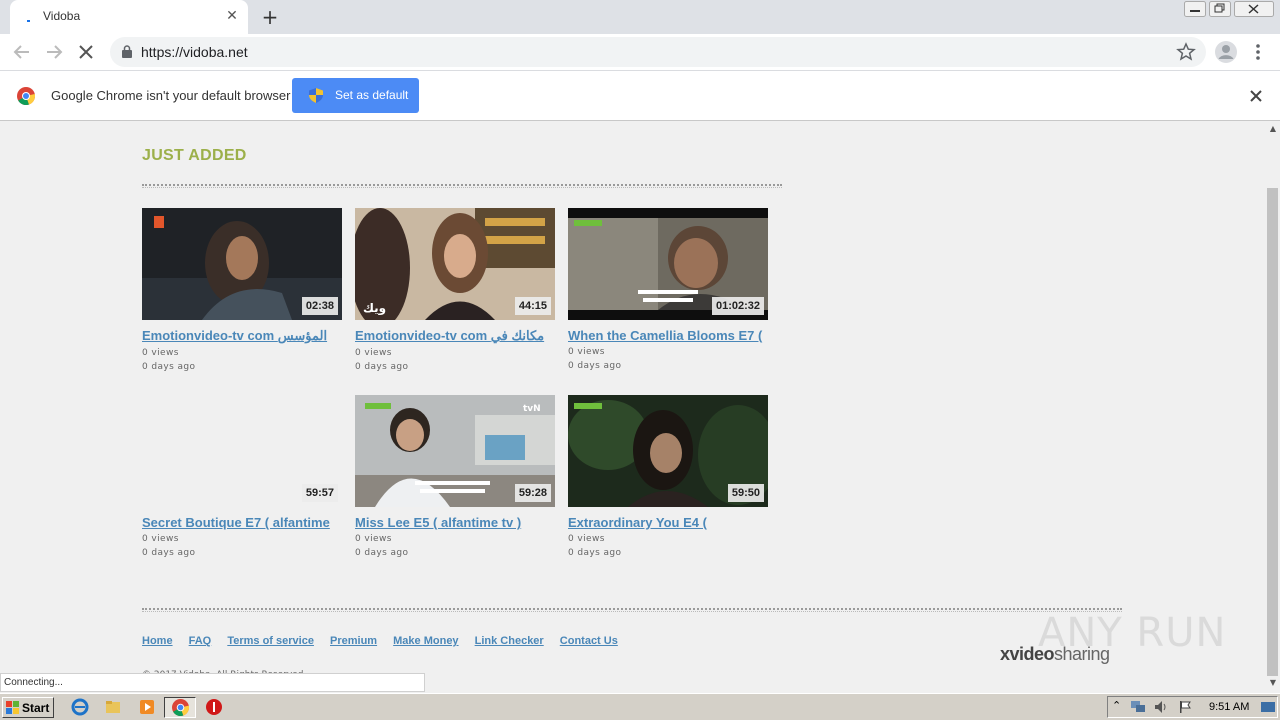  What do you see at coordinates (62, 16) in the screenshot?
I see `tab-title: Vidoba` at bounding box center [62, 16].